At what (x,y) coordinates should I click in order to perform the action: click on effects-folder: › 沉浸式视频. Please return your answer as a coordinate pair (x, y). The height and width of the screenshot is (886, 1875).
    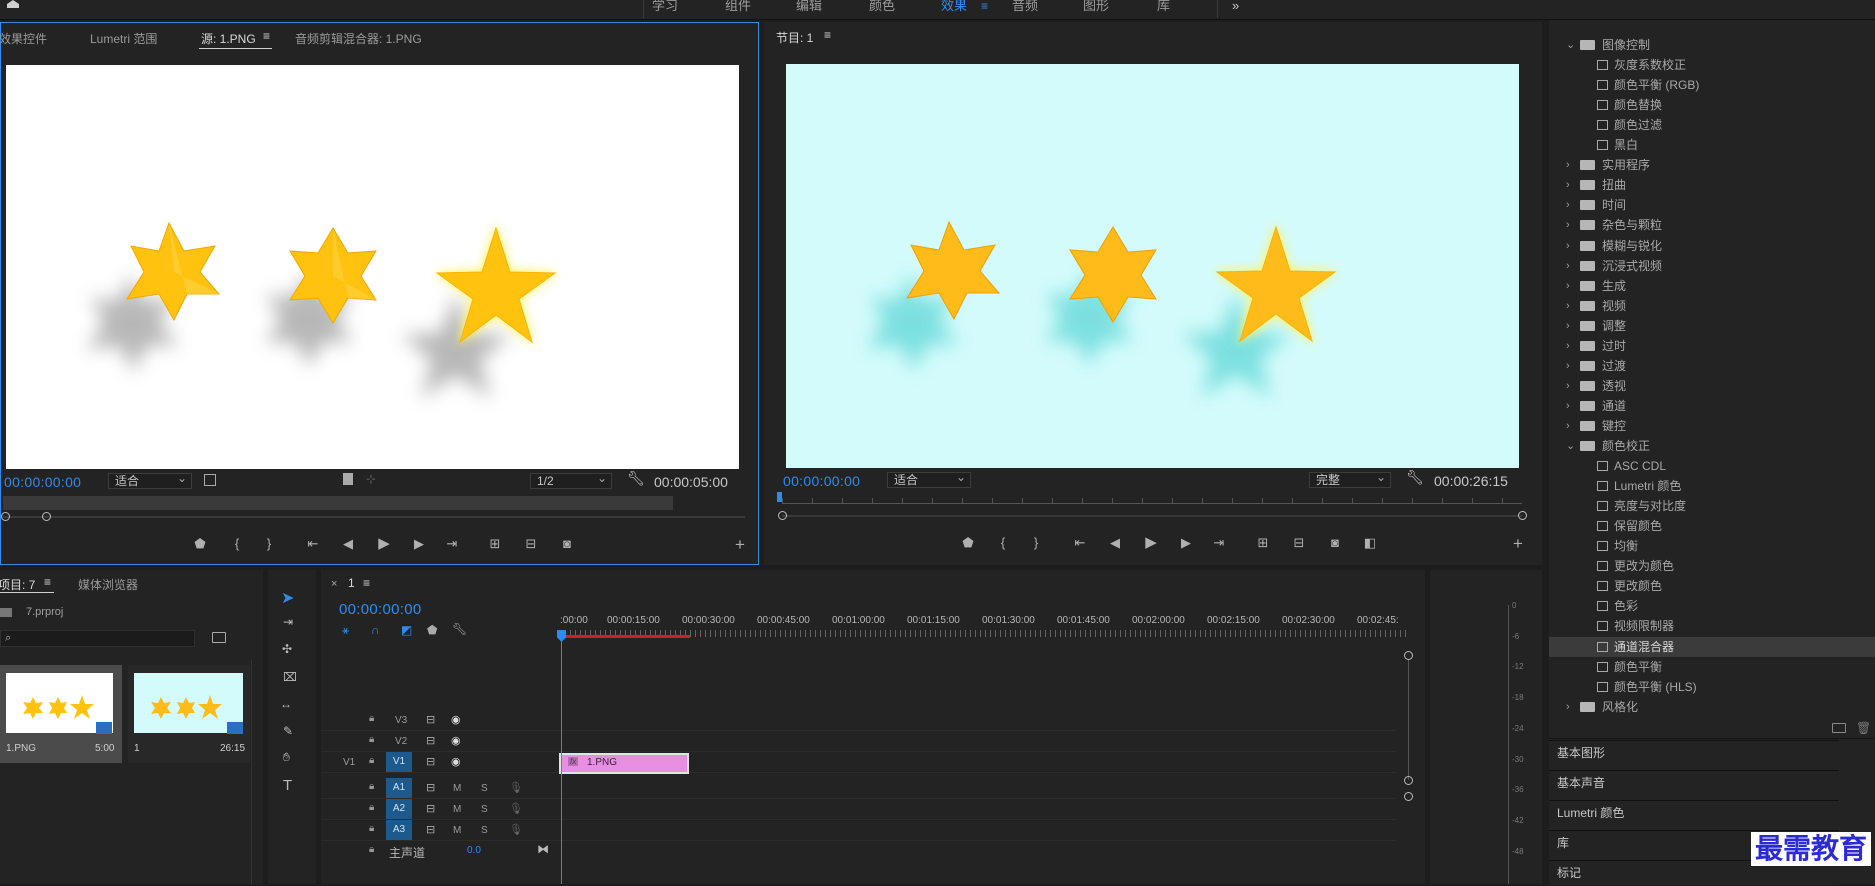
    Looking at the image, I should click on (1712, 266).